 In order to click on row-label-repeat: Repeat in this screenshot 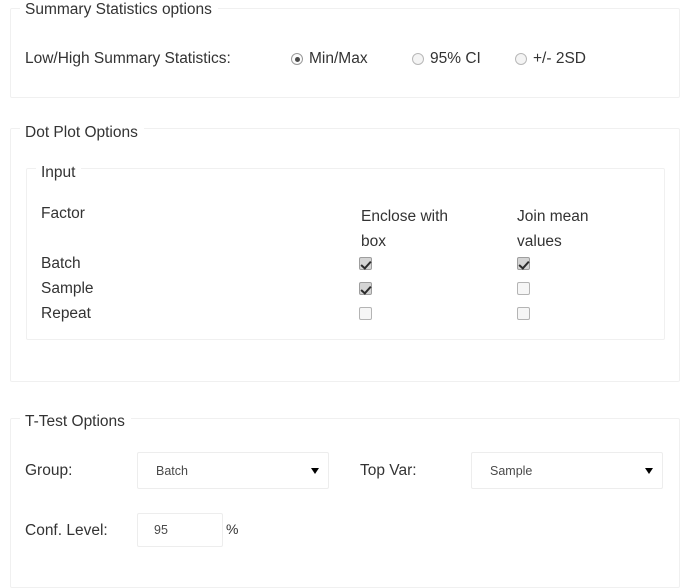, I will do `click(66, 313)`.